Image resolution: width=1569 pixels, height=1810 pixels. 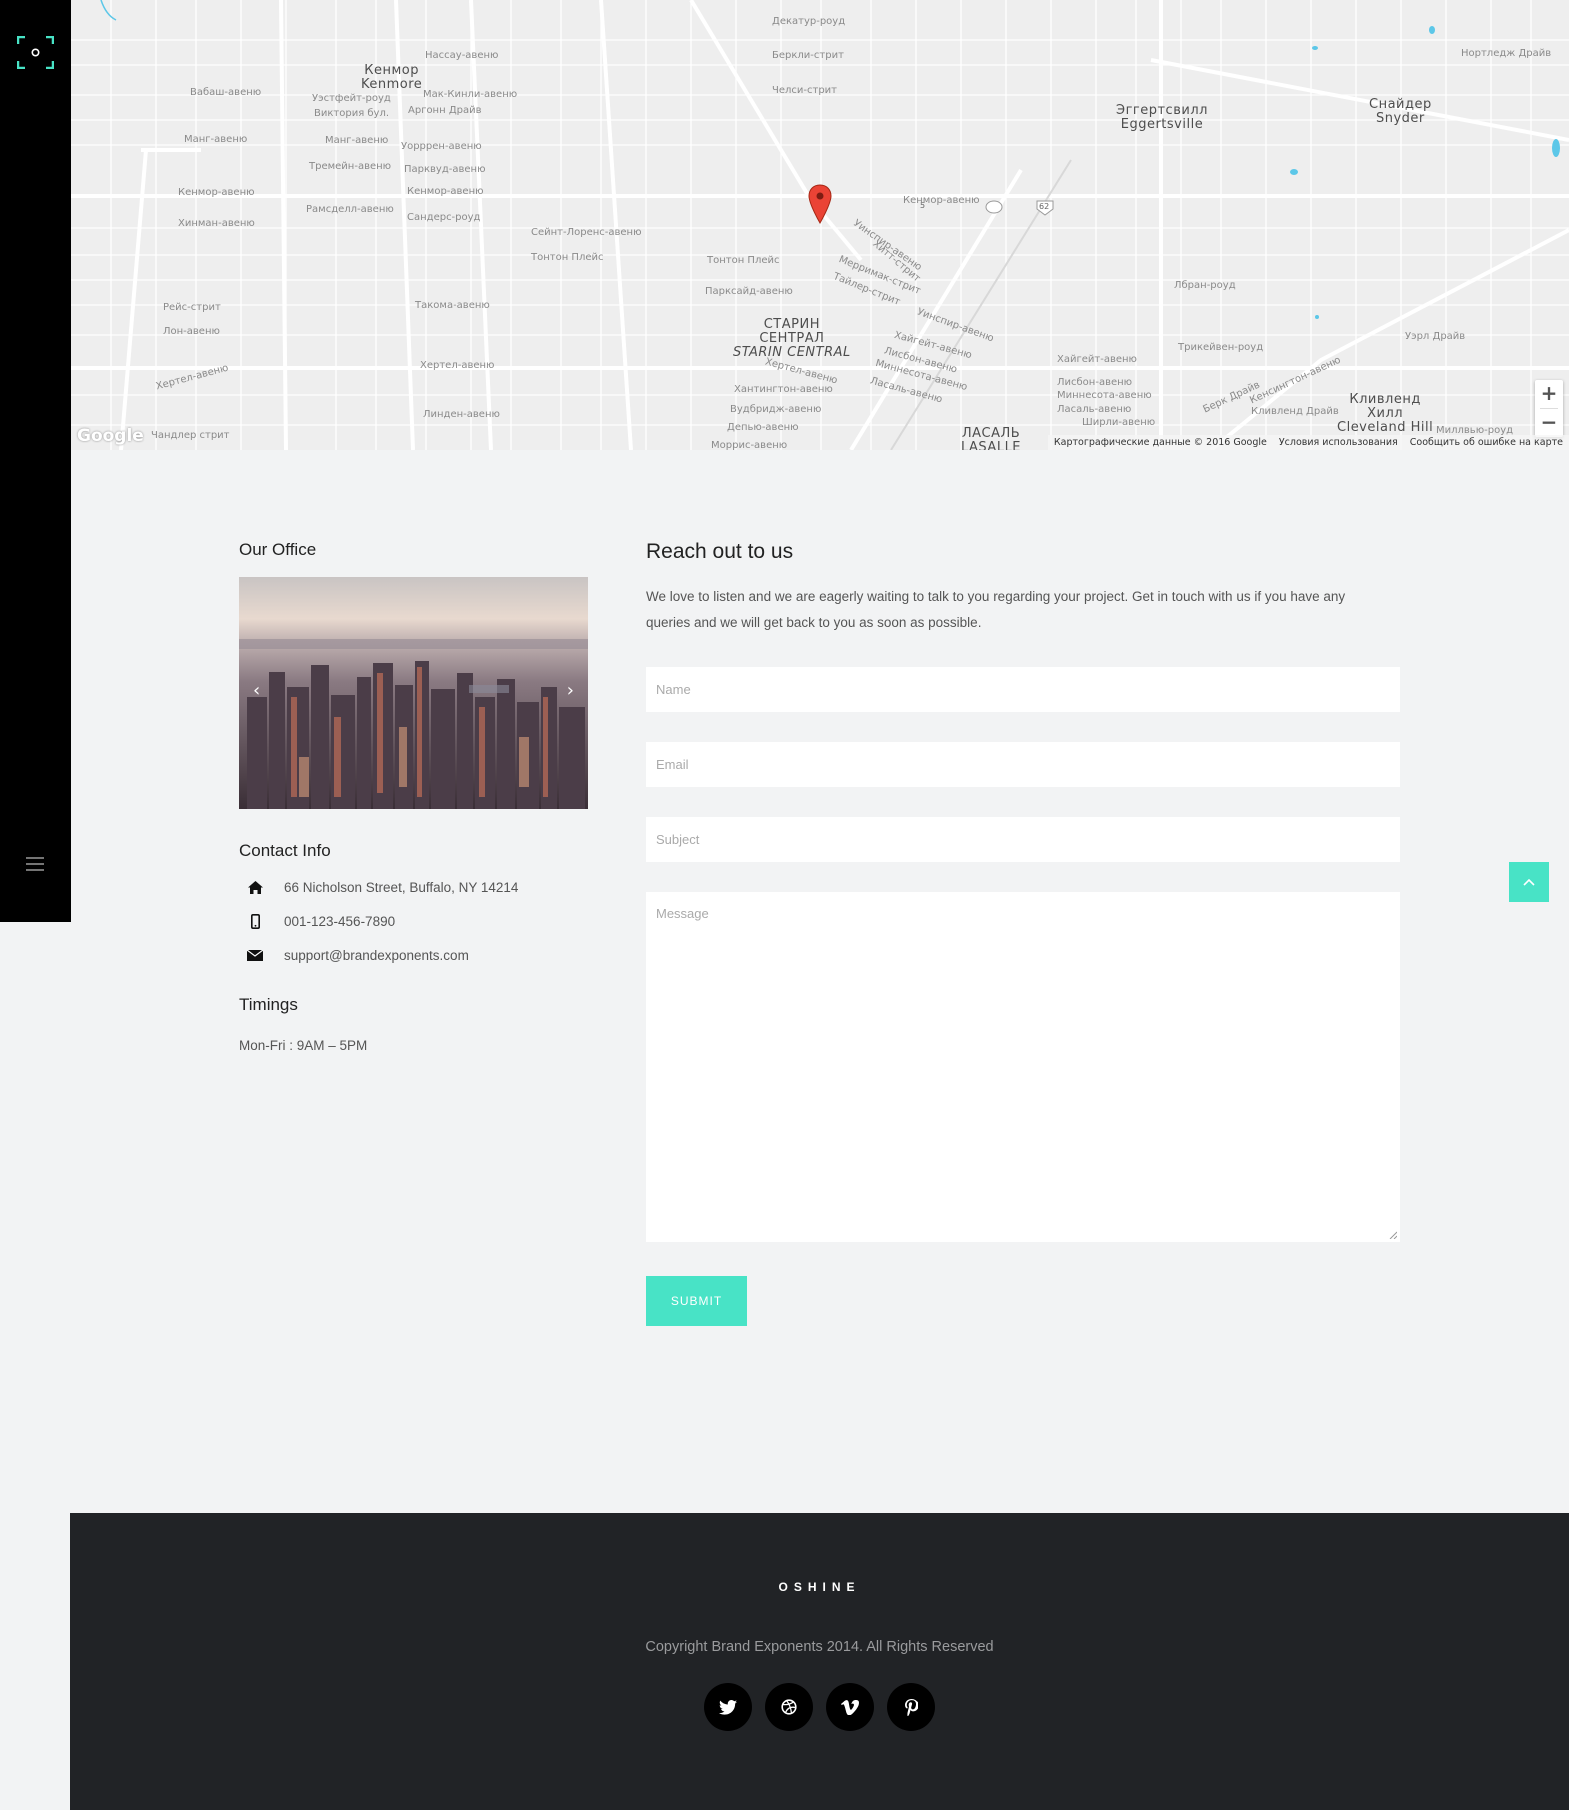 What do you see at coordinates (256, 690) in the screenshot?
I see `slider-prev-arrow: ‹` at bounding box center [256, 690].